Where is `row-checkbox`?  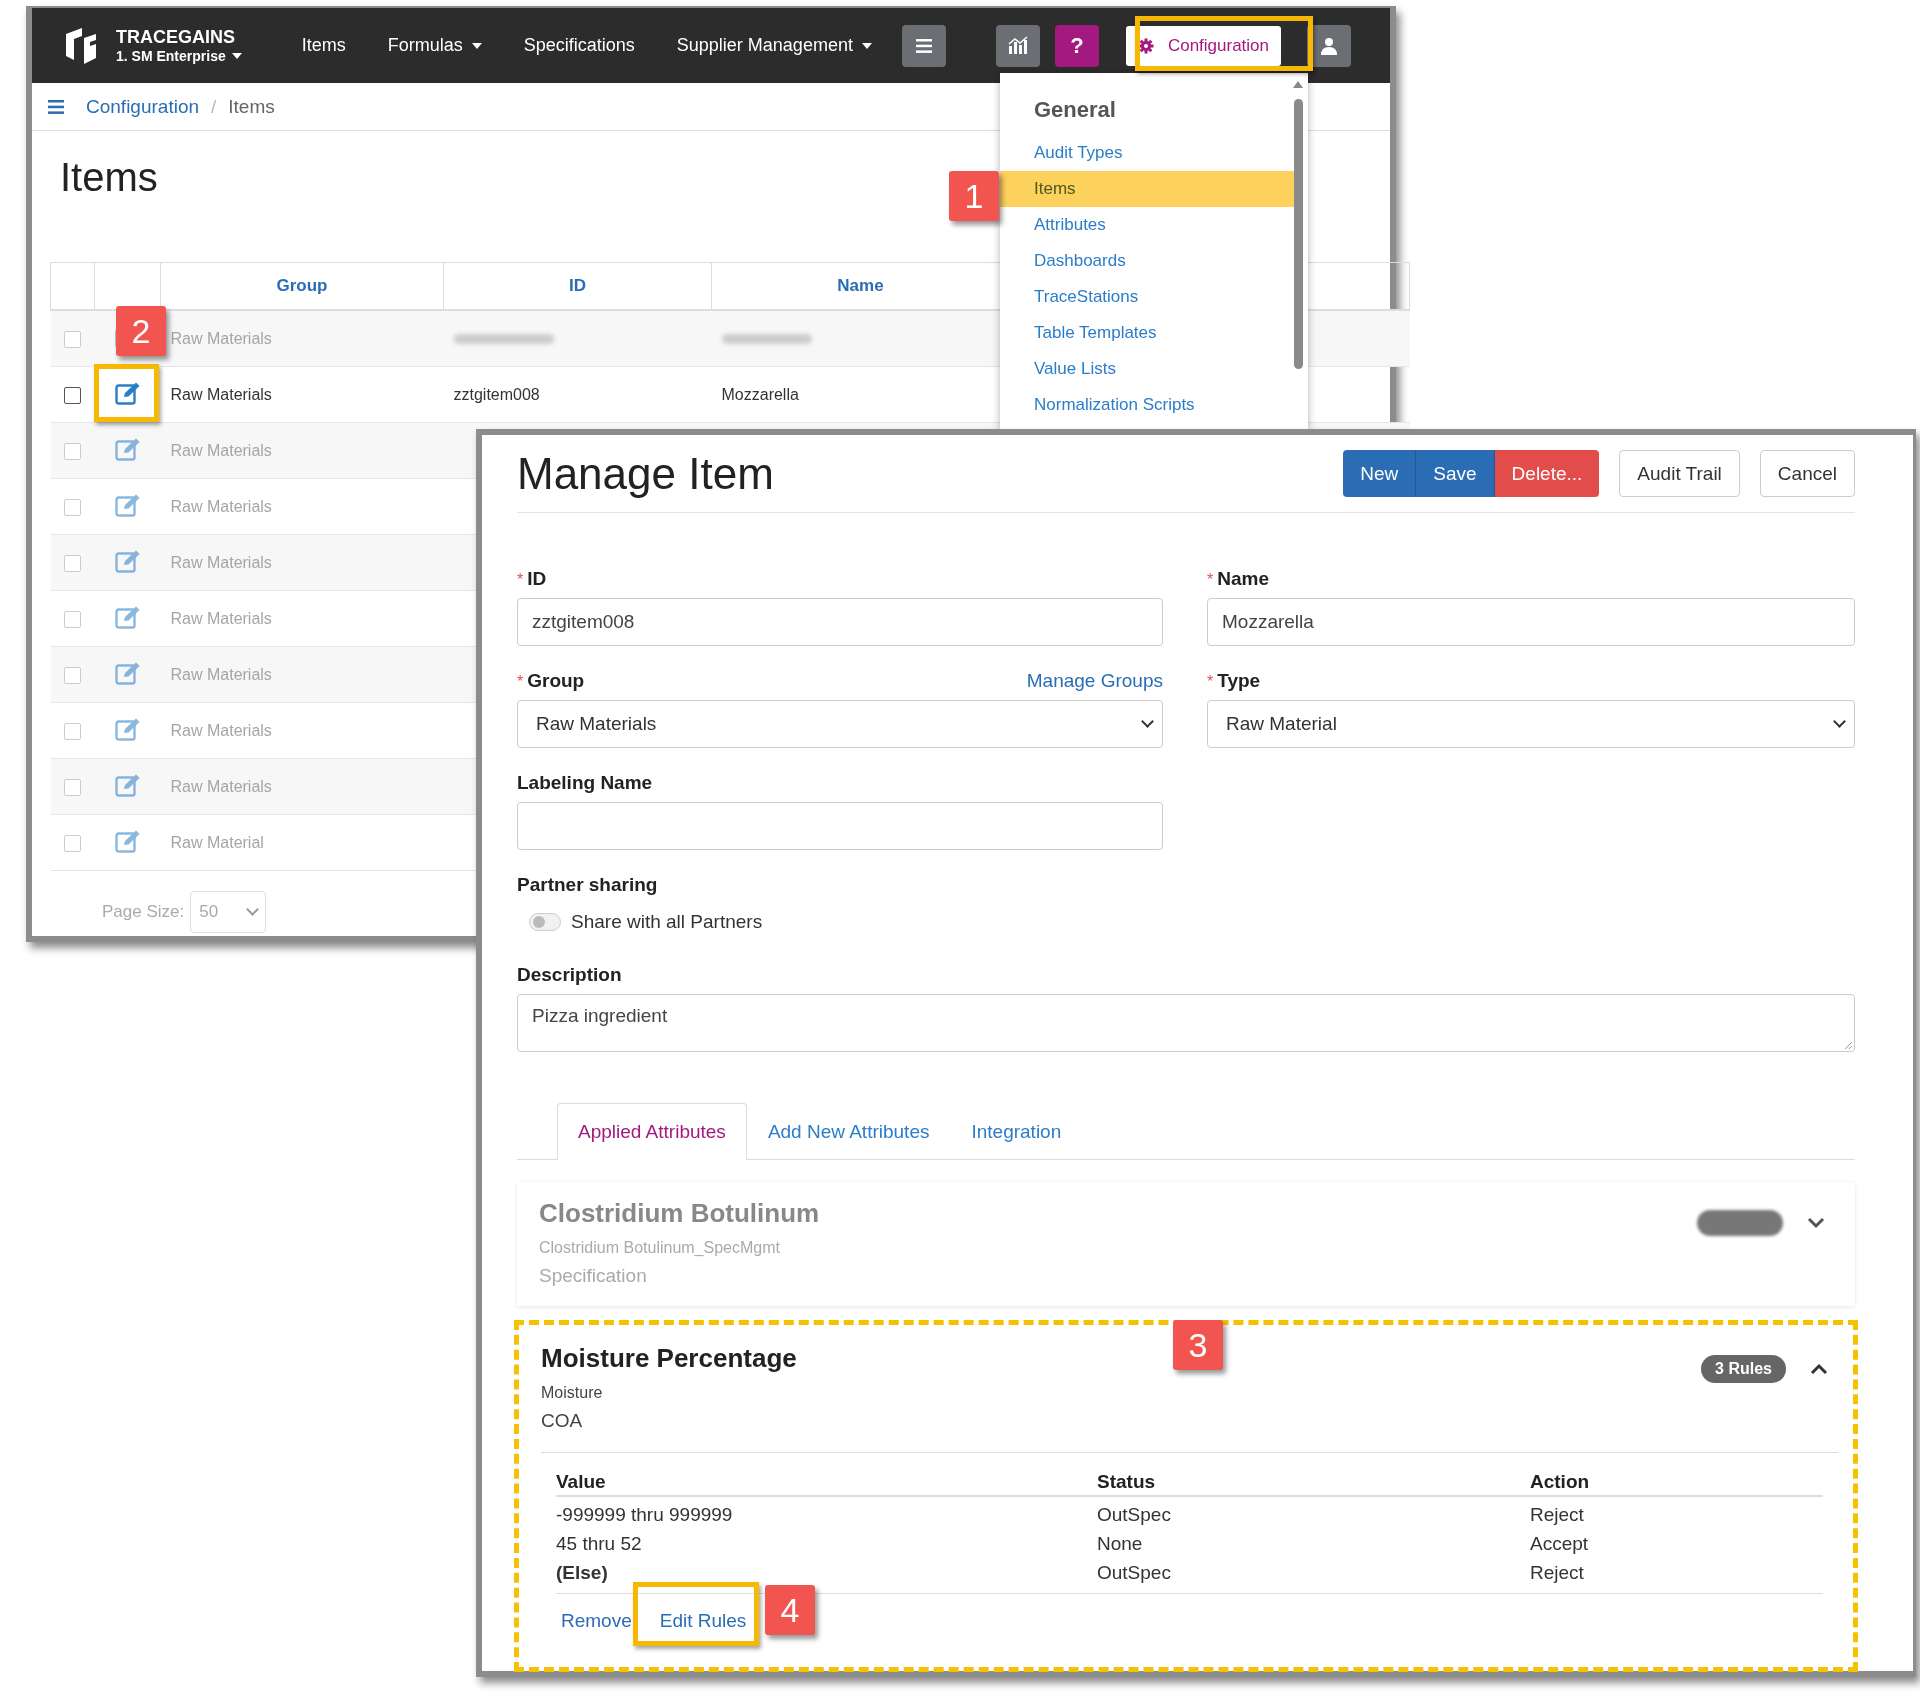 row-checkbox is located at coordinates (72, 395).